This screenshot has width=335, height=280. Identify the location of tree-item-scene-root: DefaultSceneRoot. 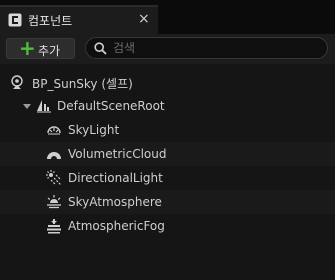
(167, 106).